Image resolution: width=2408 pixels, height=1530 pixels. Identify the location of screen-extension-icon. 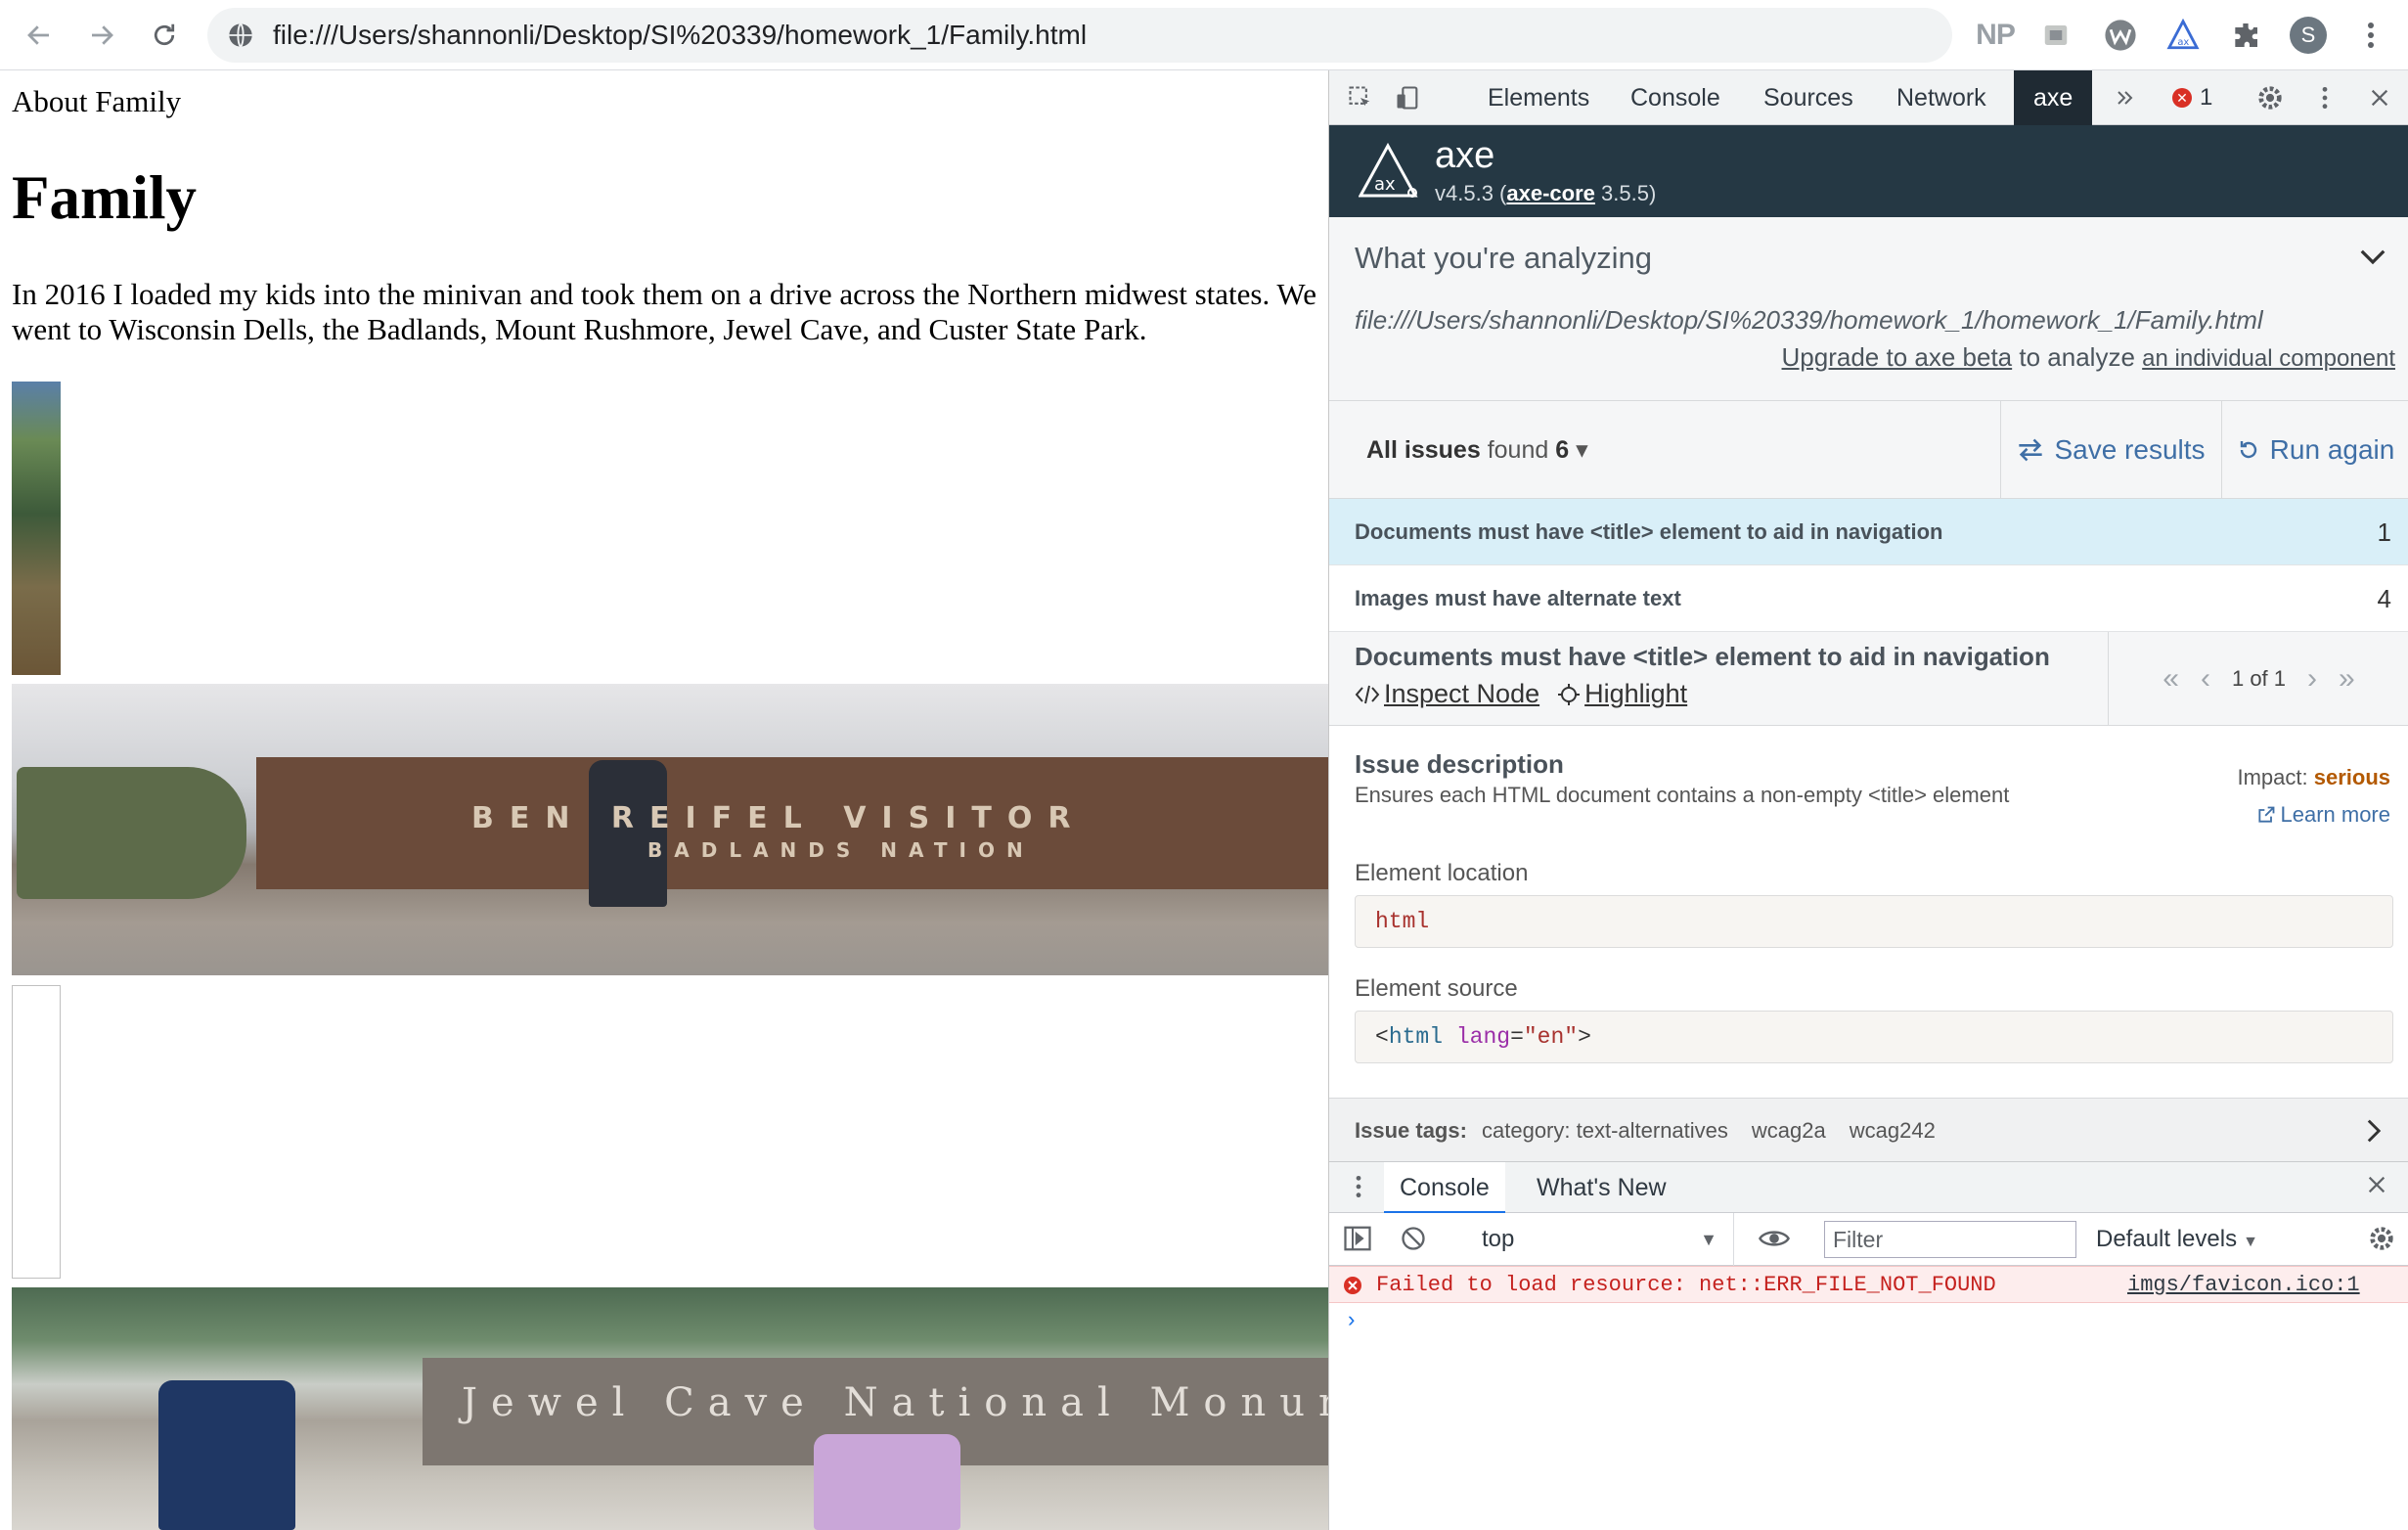
(2056, 35).